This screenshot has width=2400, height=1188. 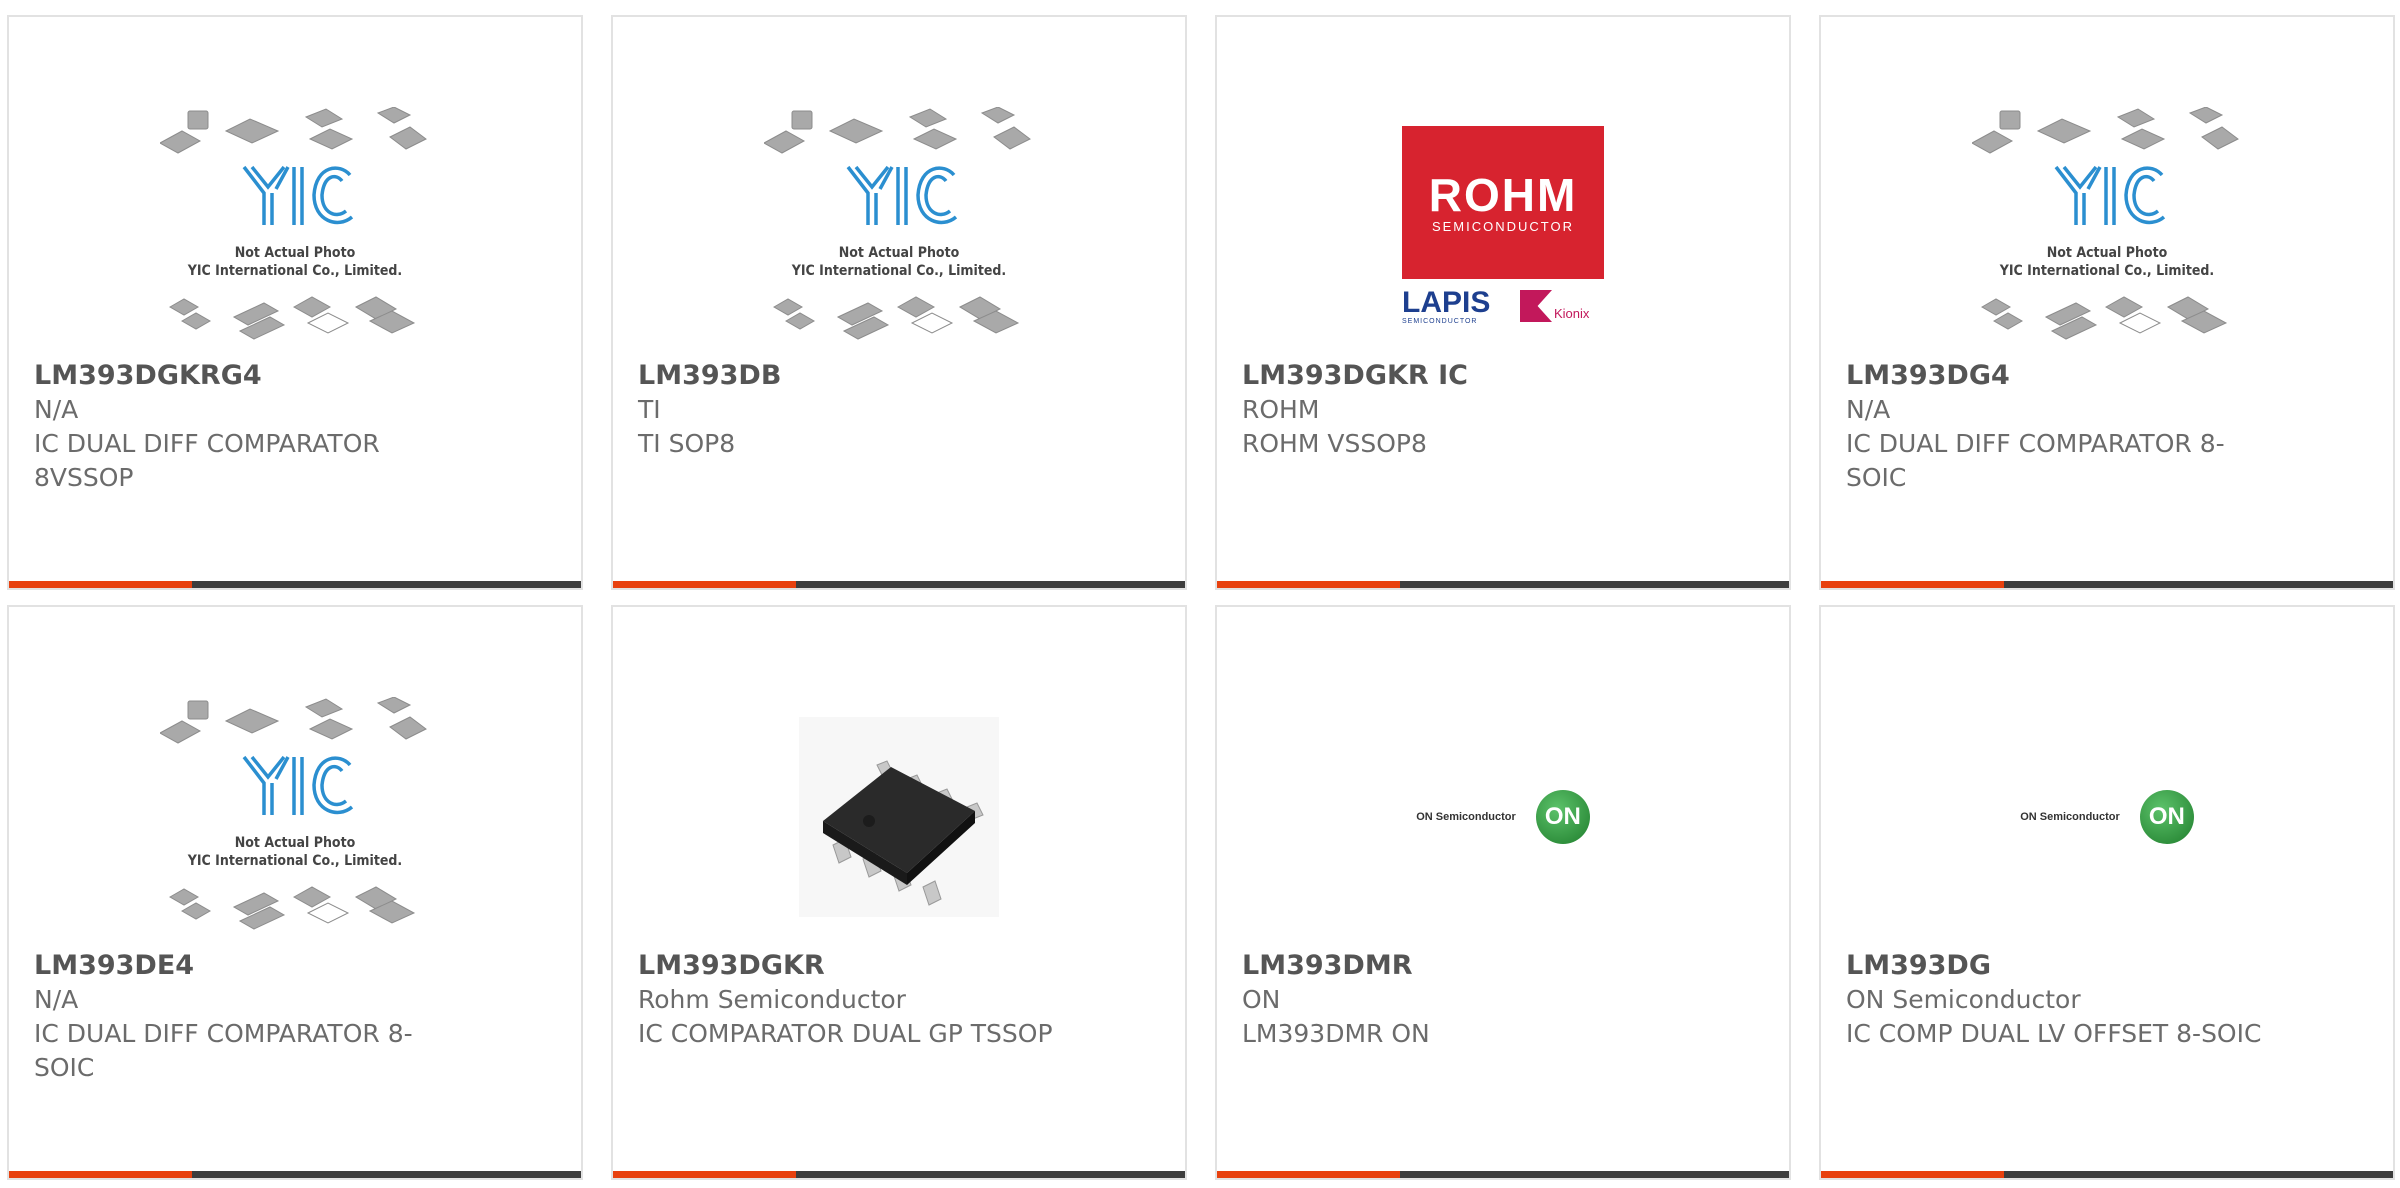 What do you see at coordinates (1503, 195) in the screenshot?
I see `rohm-brand-text: ROHM` at bounding box center [1503, 195].